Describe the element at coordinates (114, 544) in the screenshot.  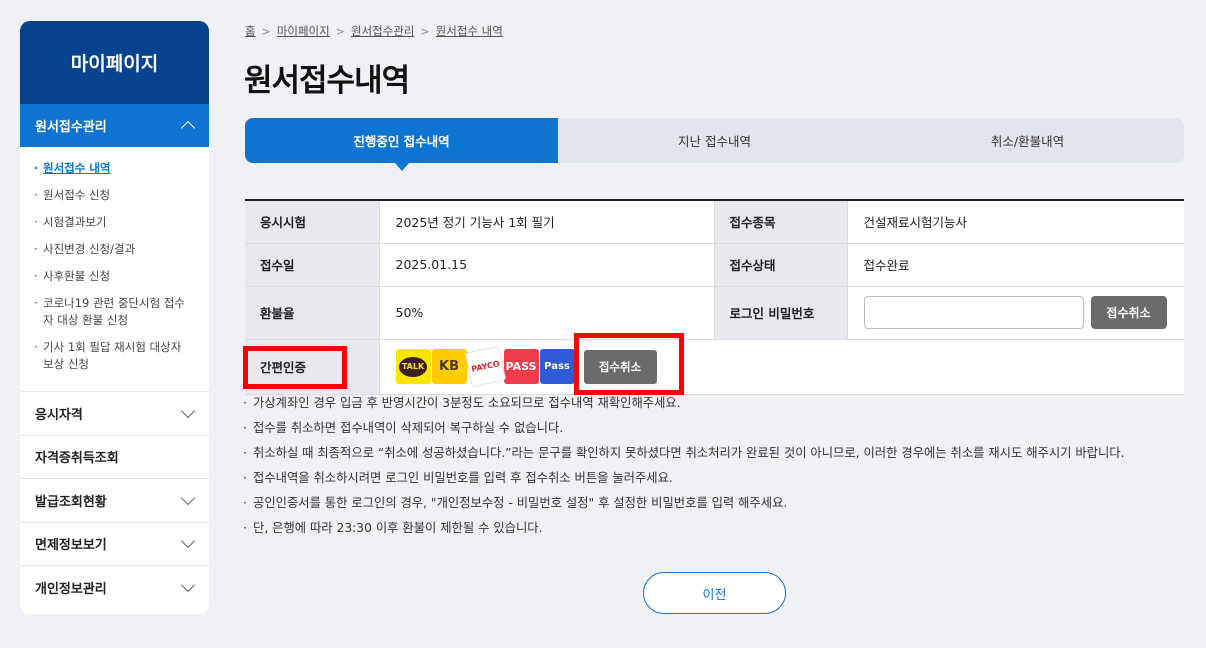
I see `sidebar-group-exemption-info: 면제정보보기` at that location.